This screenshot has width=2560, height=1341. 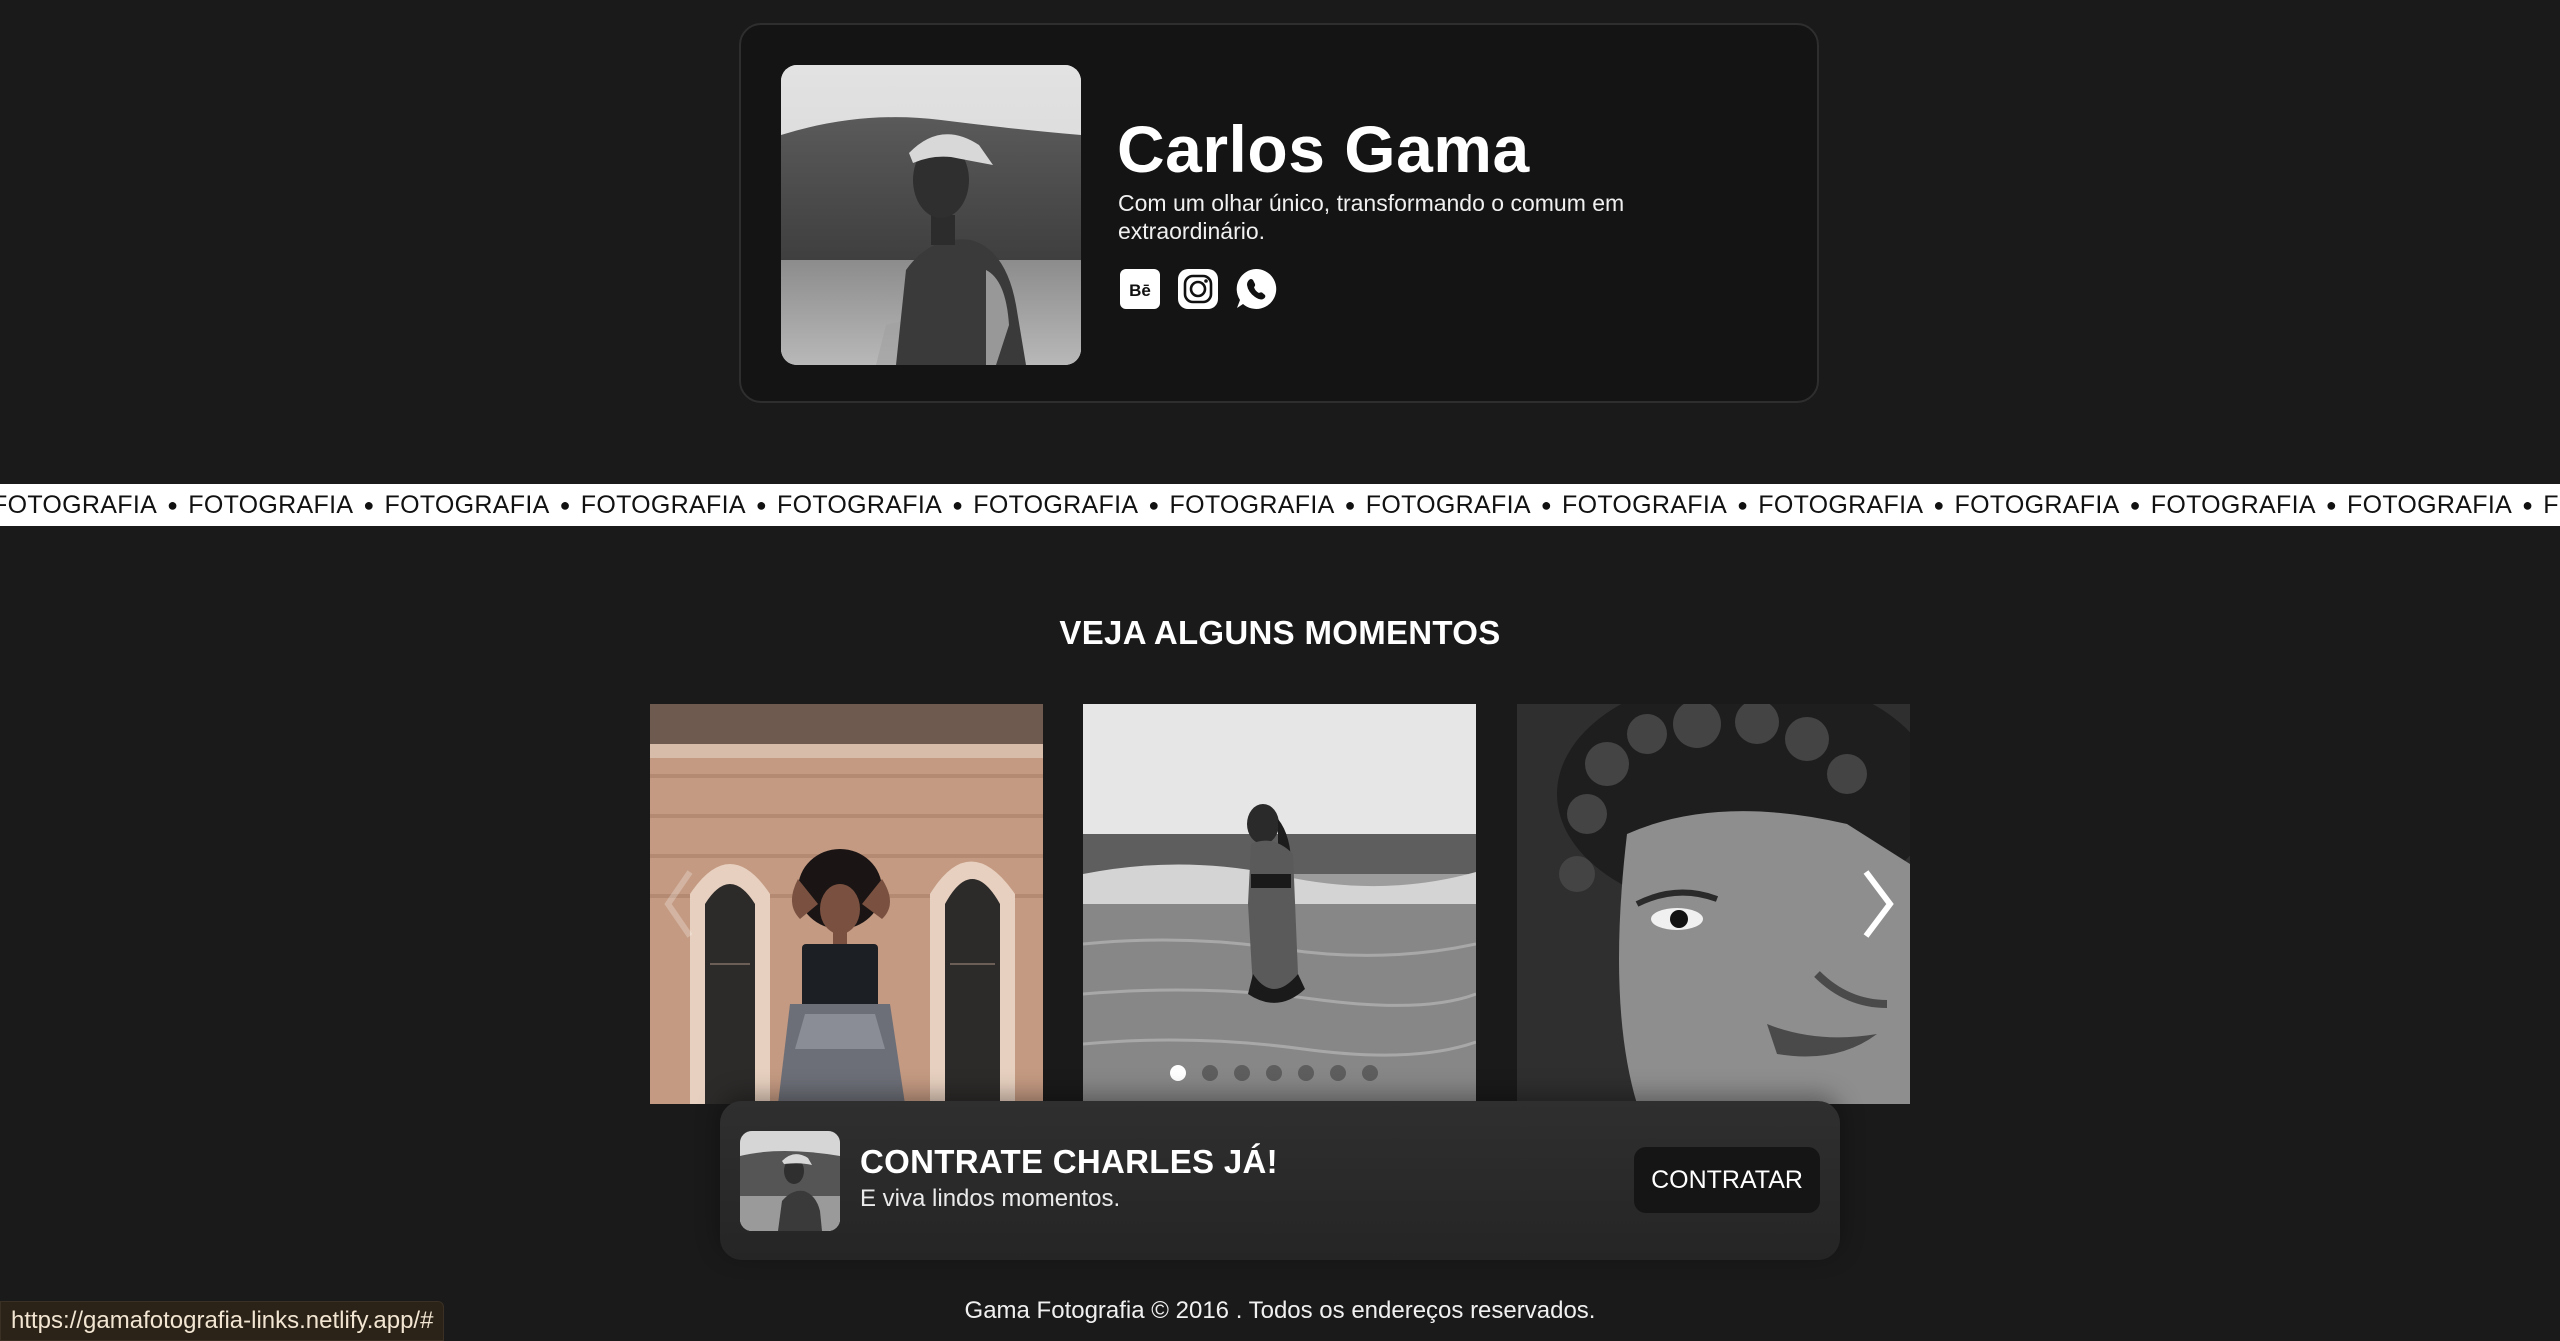 I want to click on behance-icon-label: Bē, so click(x=1140, y=290).